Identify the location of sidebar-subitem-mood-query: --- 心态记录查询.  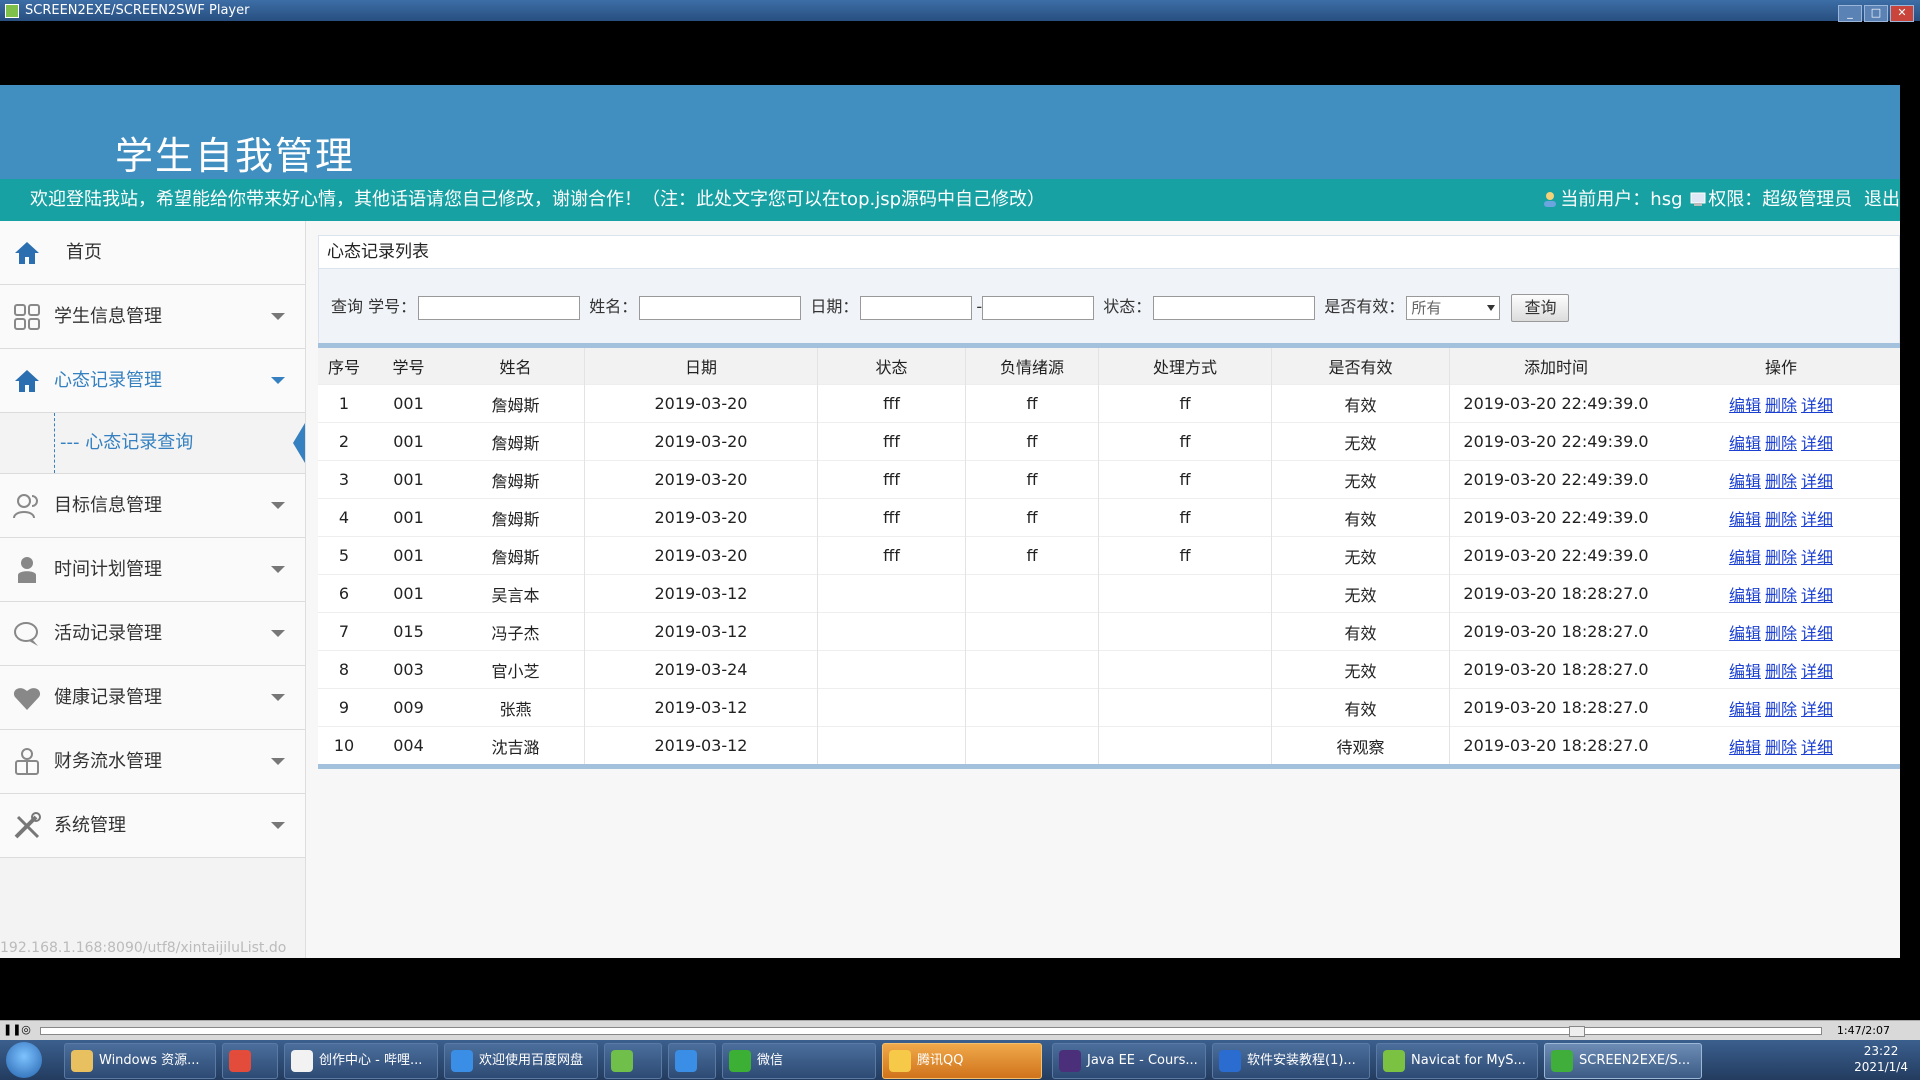
(152, 443).